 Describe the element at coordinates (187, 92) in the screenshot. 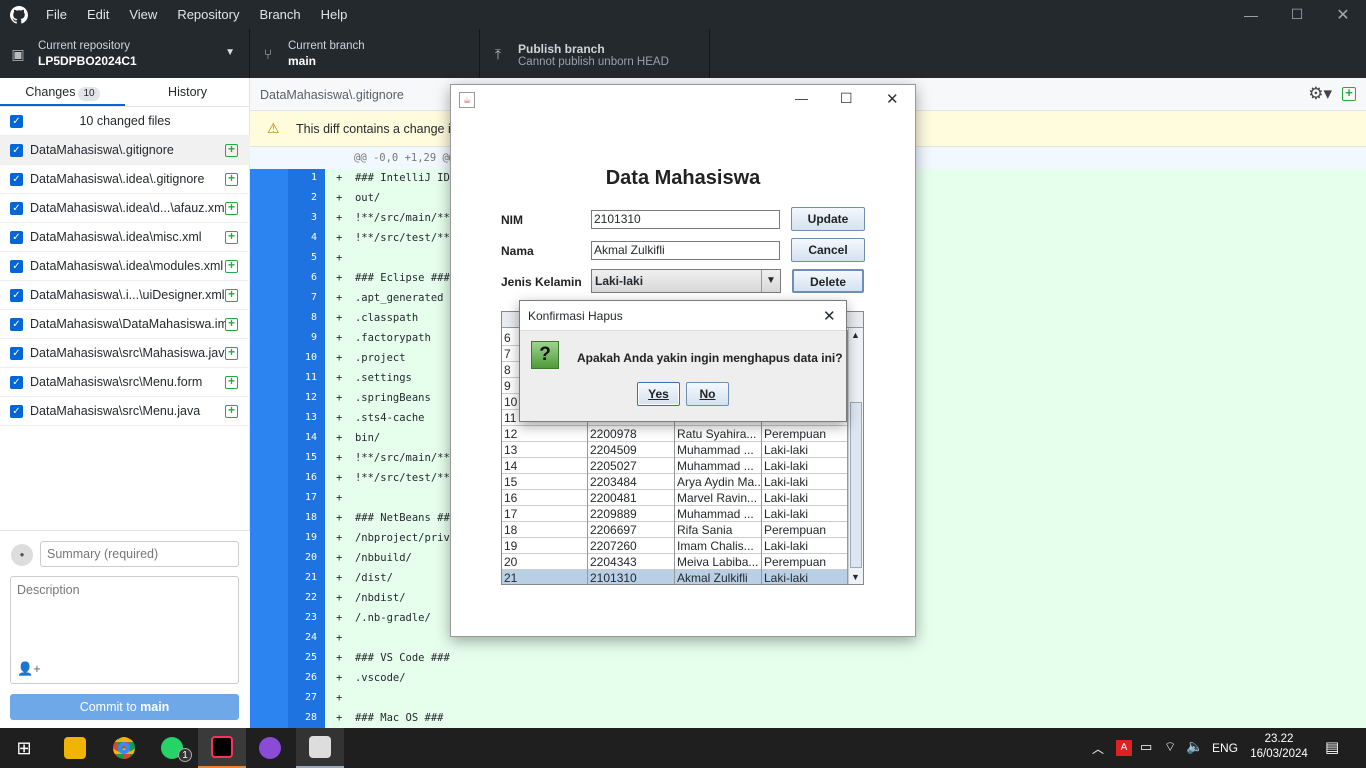

I see `tab-history: History` at that location.